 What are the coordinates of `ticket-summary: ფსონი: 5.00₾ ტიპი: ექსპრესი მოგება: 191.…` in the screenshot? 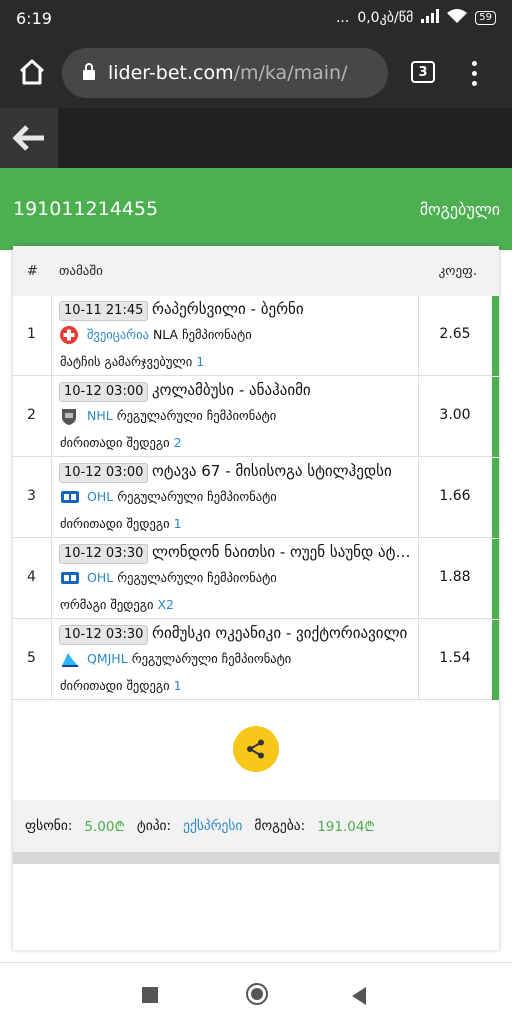 It's located at (256, 826).